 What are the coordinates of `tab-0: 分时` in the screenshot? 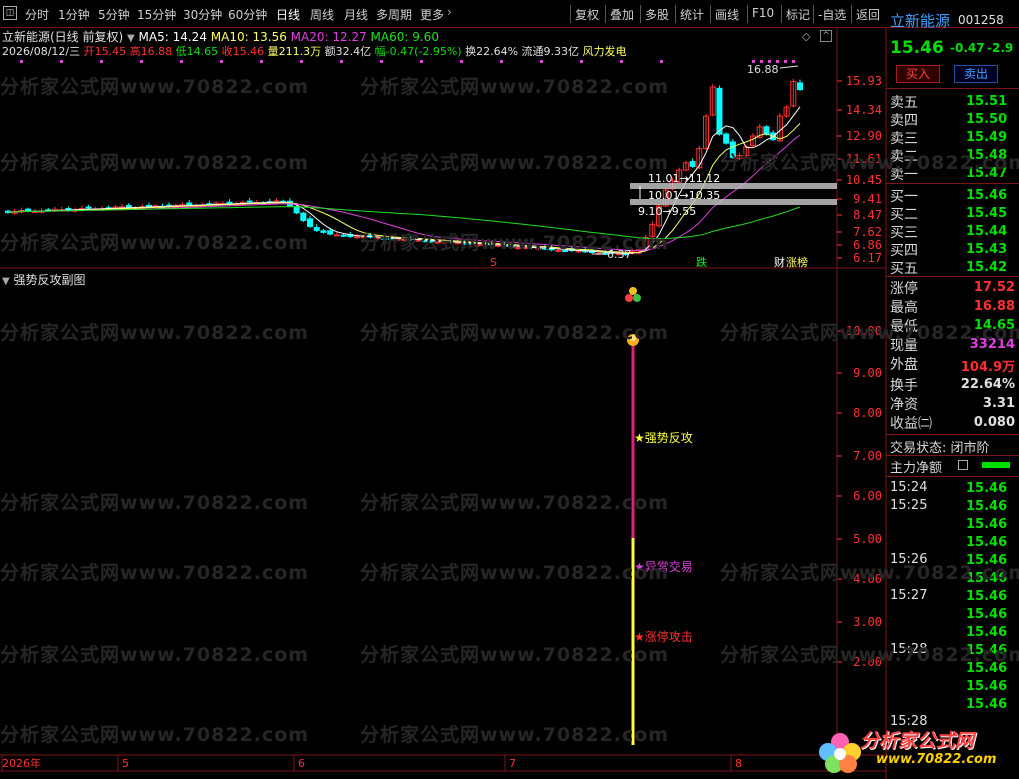 It's located at (37, 14).